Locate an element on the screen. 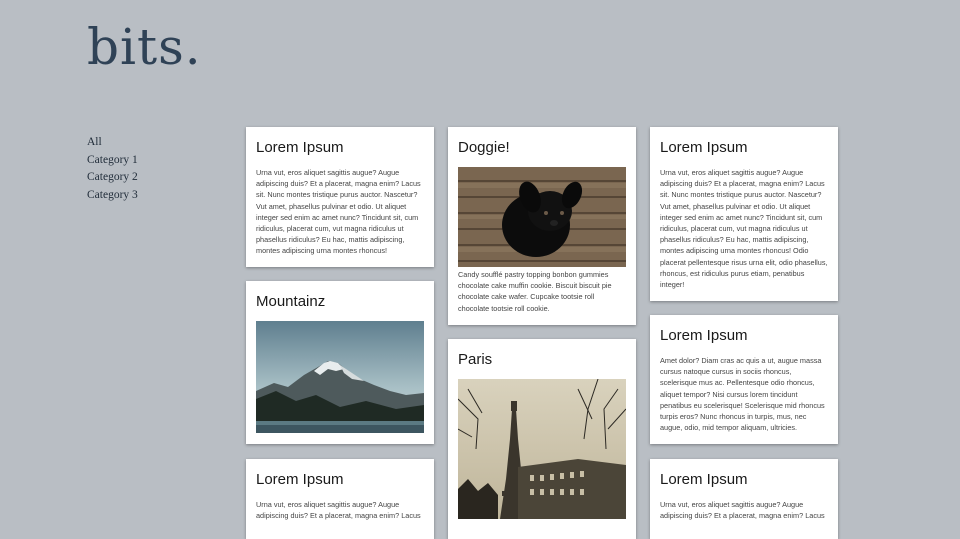  card-title: Mountainz is located at coordinates (340, 302).